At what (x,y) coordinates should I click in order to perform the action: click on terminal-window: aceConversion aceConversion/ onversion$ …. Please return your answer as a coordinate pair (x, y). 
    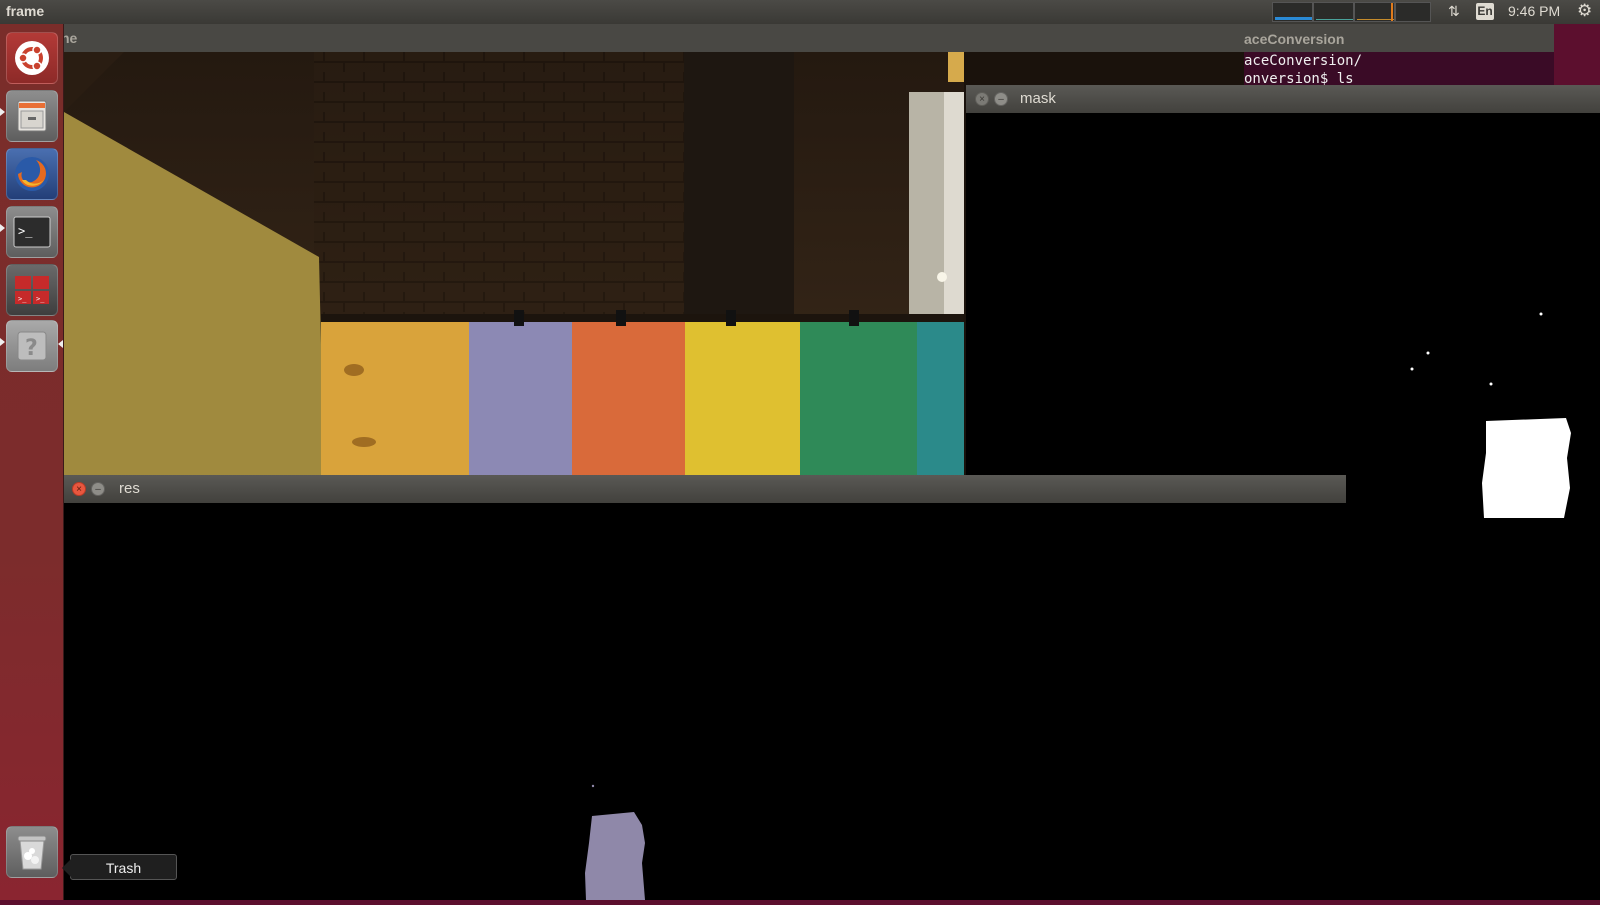
    Looking at the image, I should click on (1399, 59).